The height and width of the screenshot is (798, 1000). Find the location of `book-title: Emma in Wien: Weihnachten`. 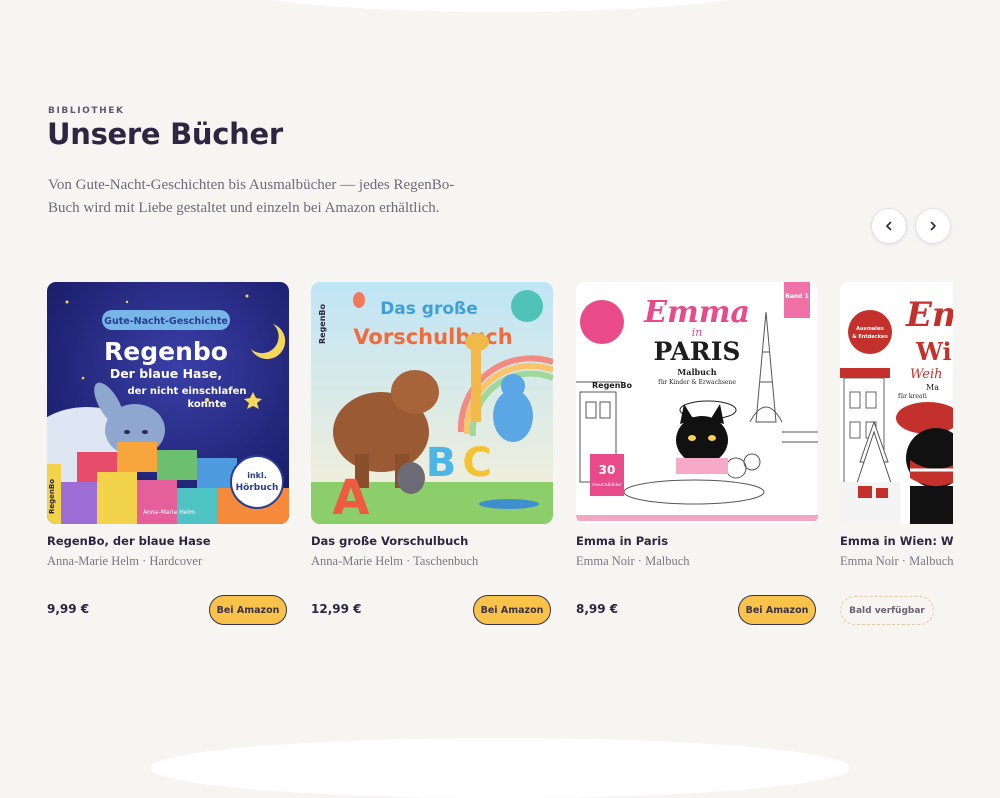

book-title: Emma in Wien: Weihnachten is located at coordinates (896, 541).